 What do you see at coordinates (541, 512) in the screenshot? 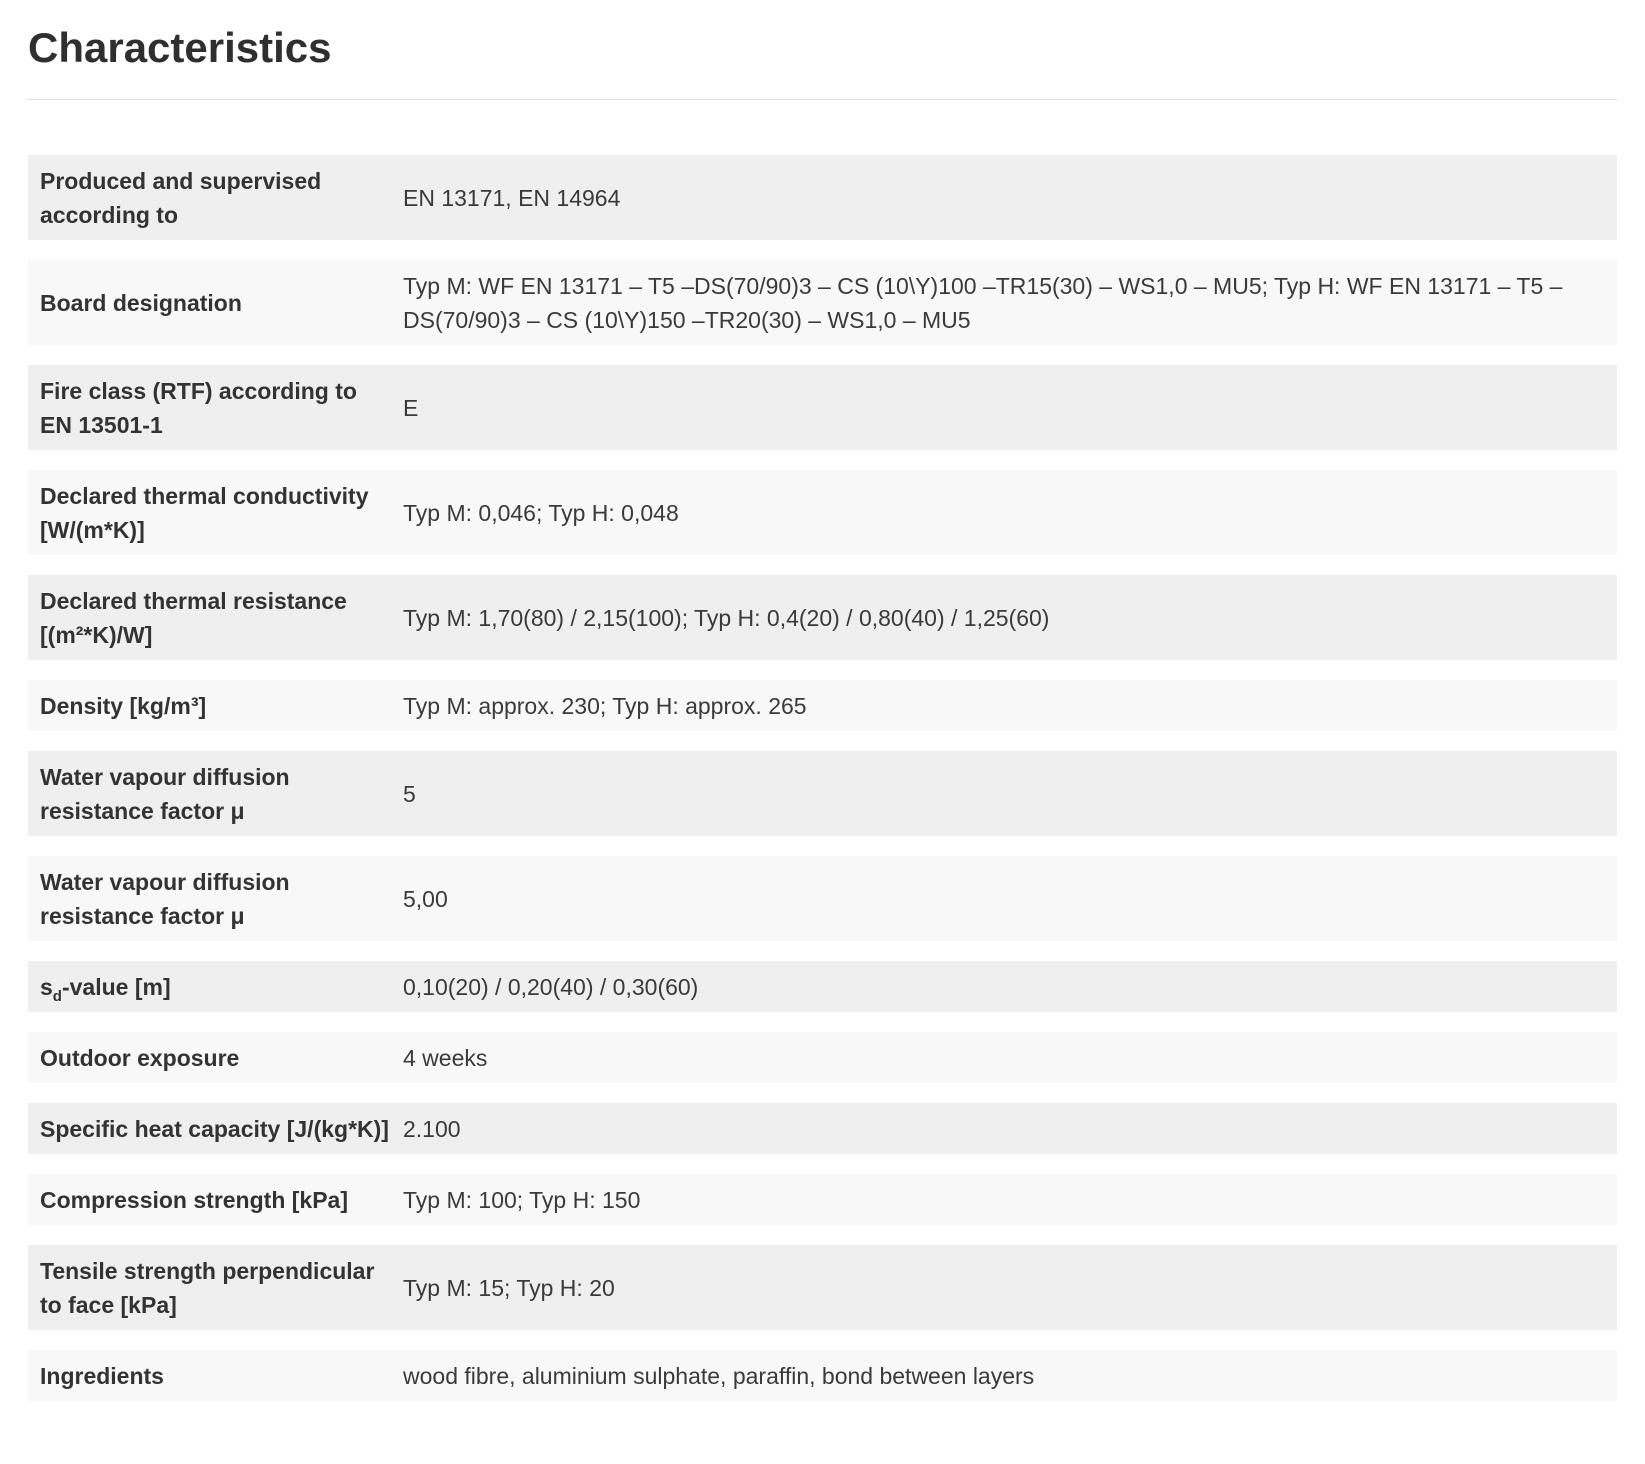
I see `row-value: Typ M: 0,046; Typ H: 0,048` at bounding box center [541, 512].